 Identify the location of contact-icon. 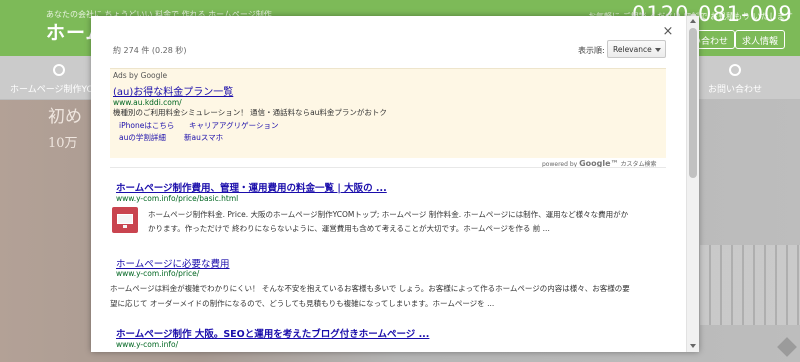
(735, 70).